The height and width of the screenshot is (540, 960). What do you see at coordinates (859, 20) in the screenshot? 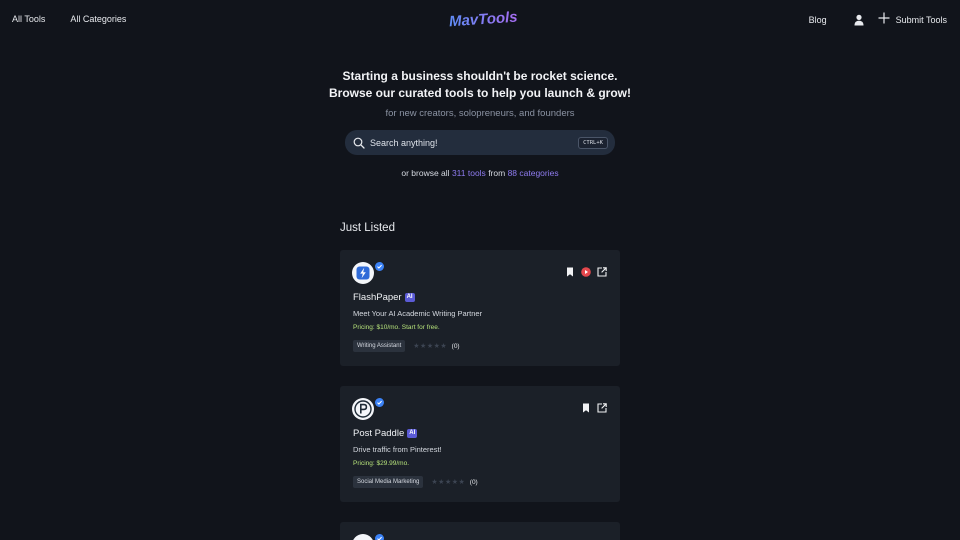
I see `user-icon` at bounding box center [859, 20].